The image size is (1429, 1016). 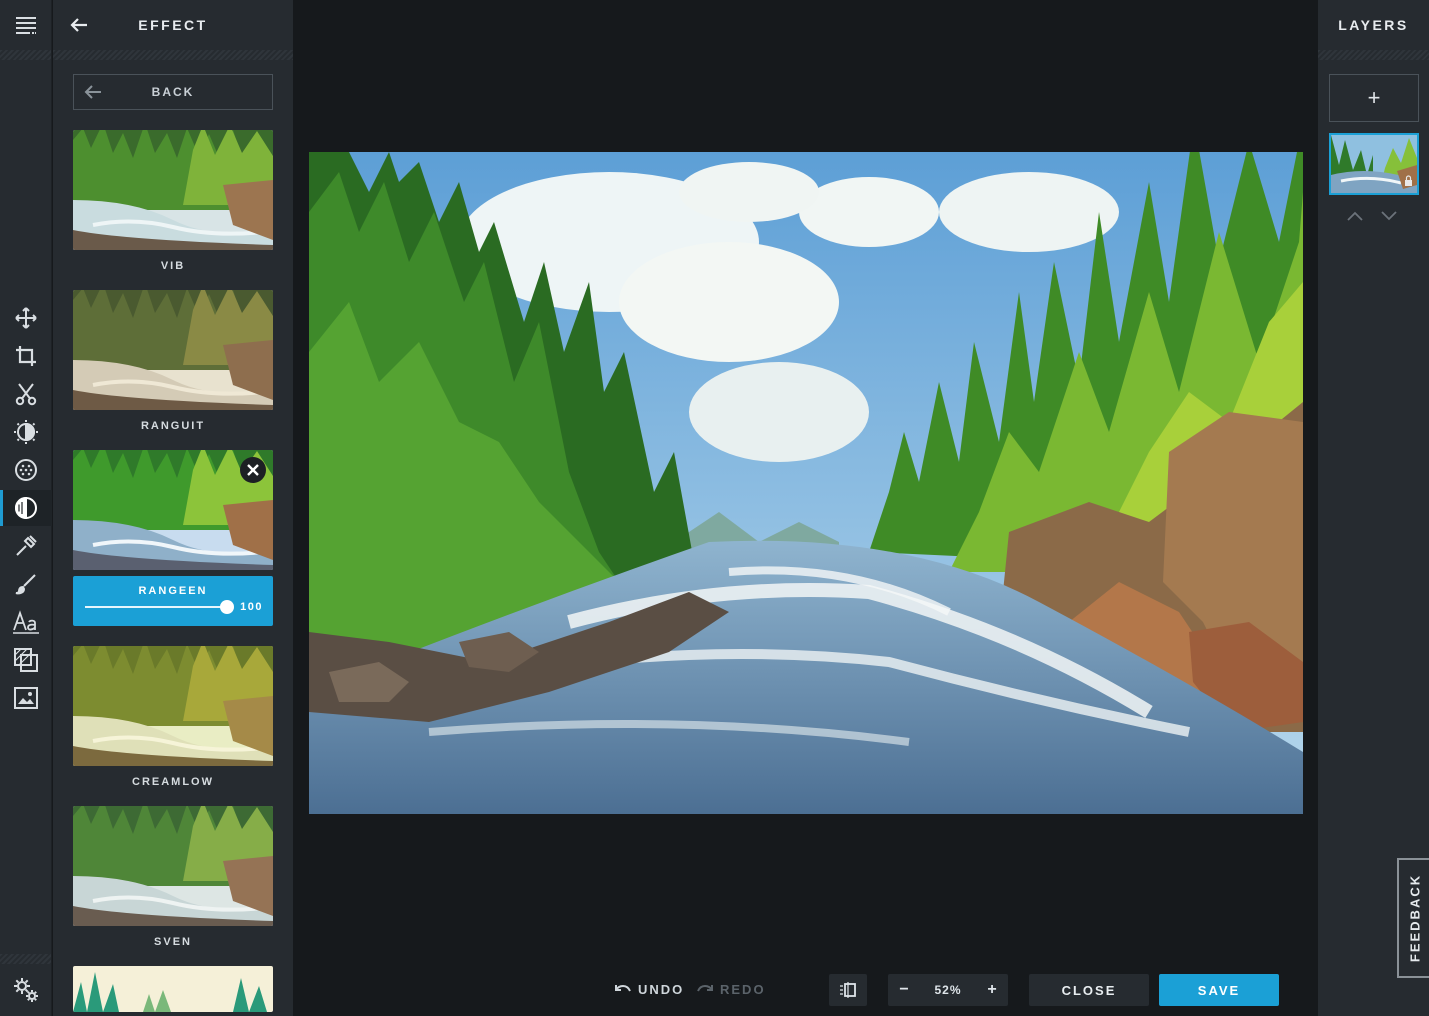 I want to click on tool-brush, so click(x=26, y=584).